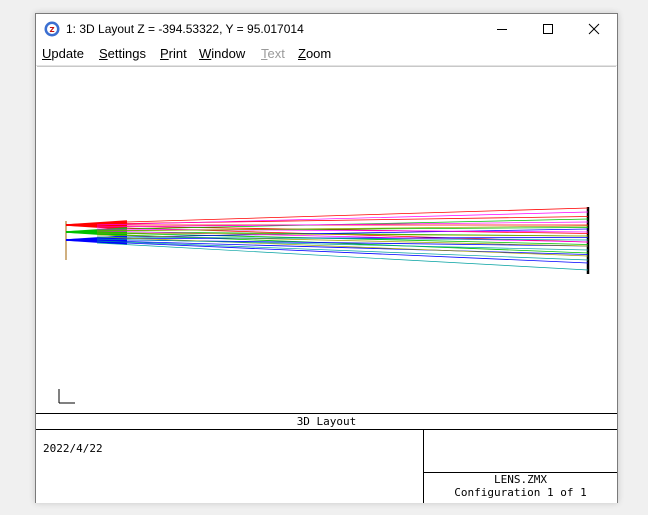  I want to click on menu-settings: Settings, so click(122, 54).